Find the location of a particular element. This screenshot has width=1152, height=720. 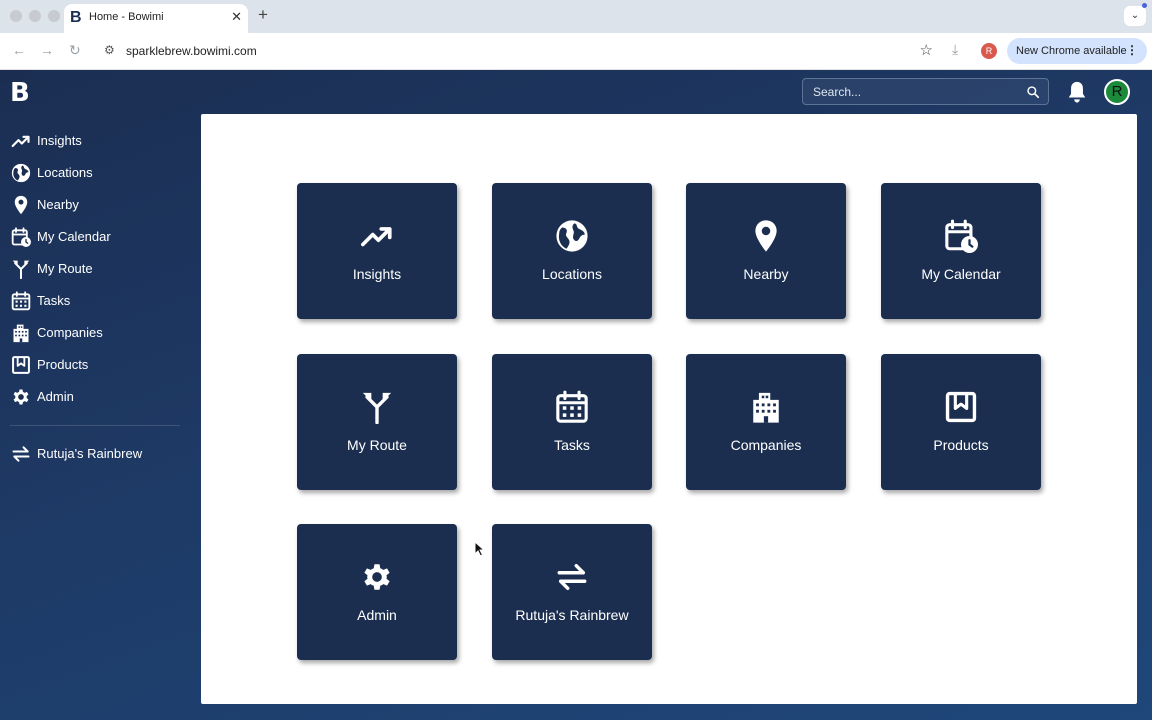

sidebar-item-my-calendar: My Calendar is located at coordinates (95, 238).